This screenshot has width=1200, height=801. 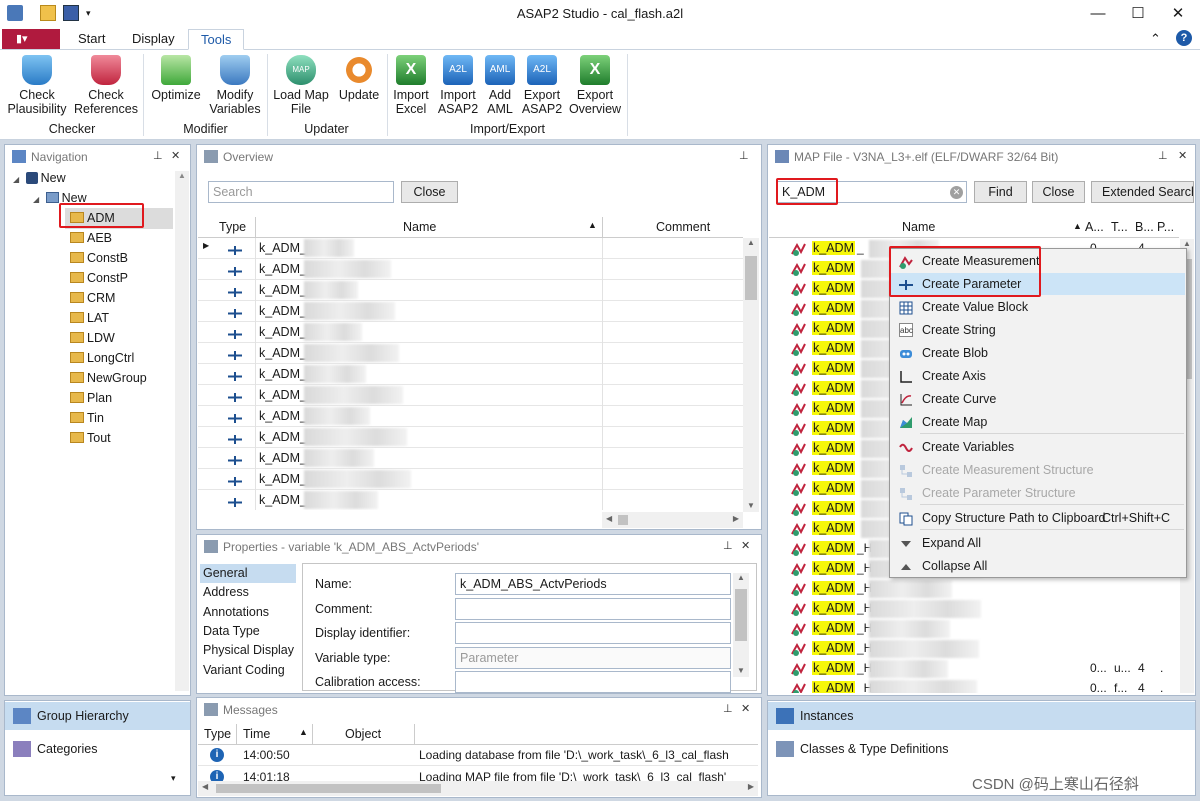 I want to click on clear-search-icon: ✕, so click(x=956, y=192).